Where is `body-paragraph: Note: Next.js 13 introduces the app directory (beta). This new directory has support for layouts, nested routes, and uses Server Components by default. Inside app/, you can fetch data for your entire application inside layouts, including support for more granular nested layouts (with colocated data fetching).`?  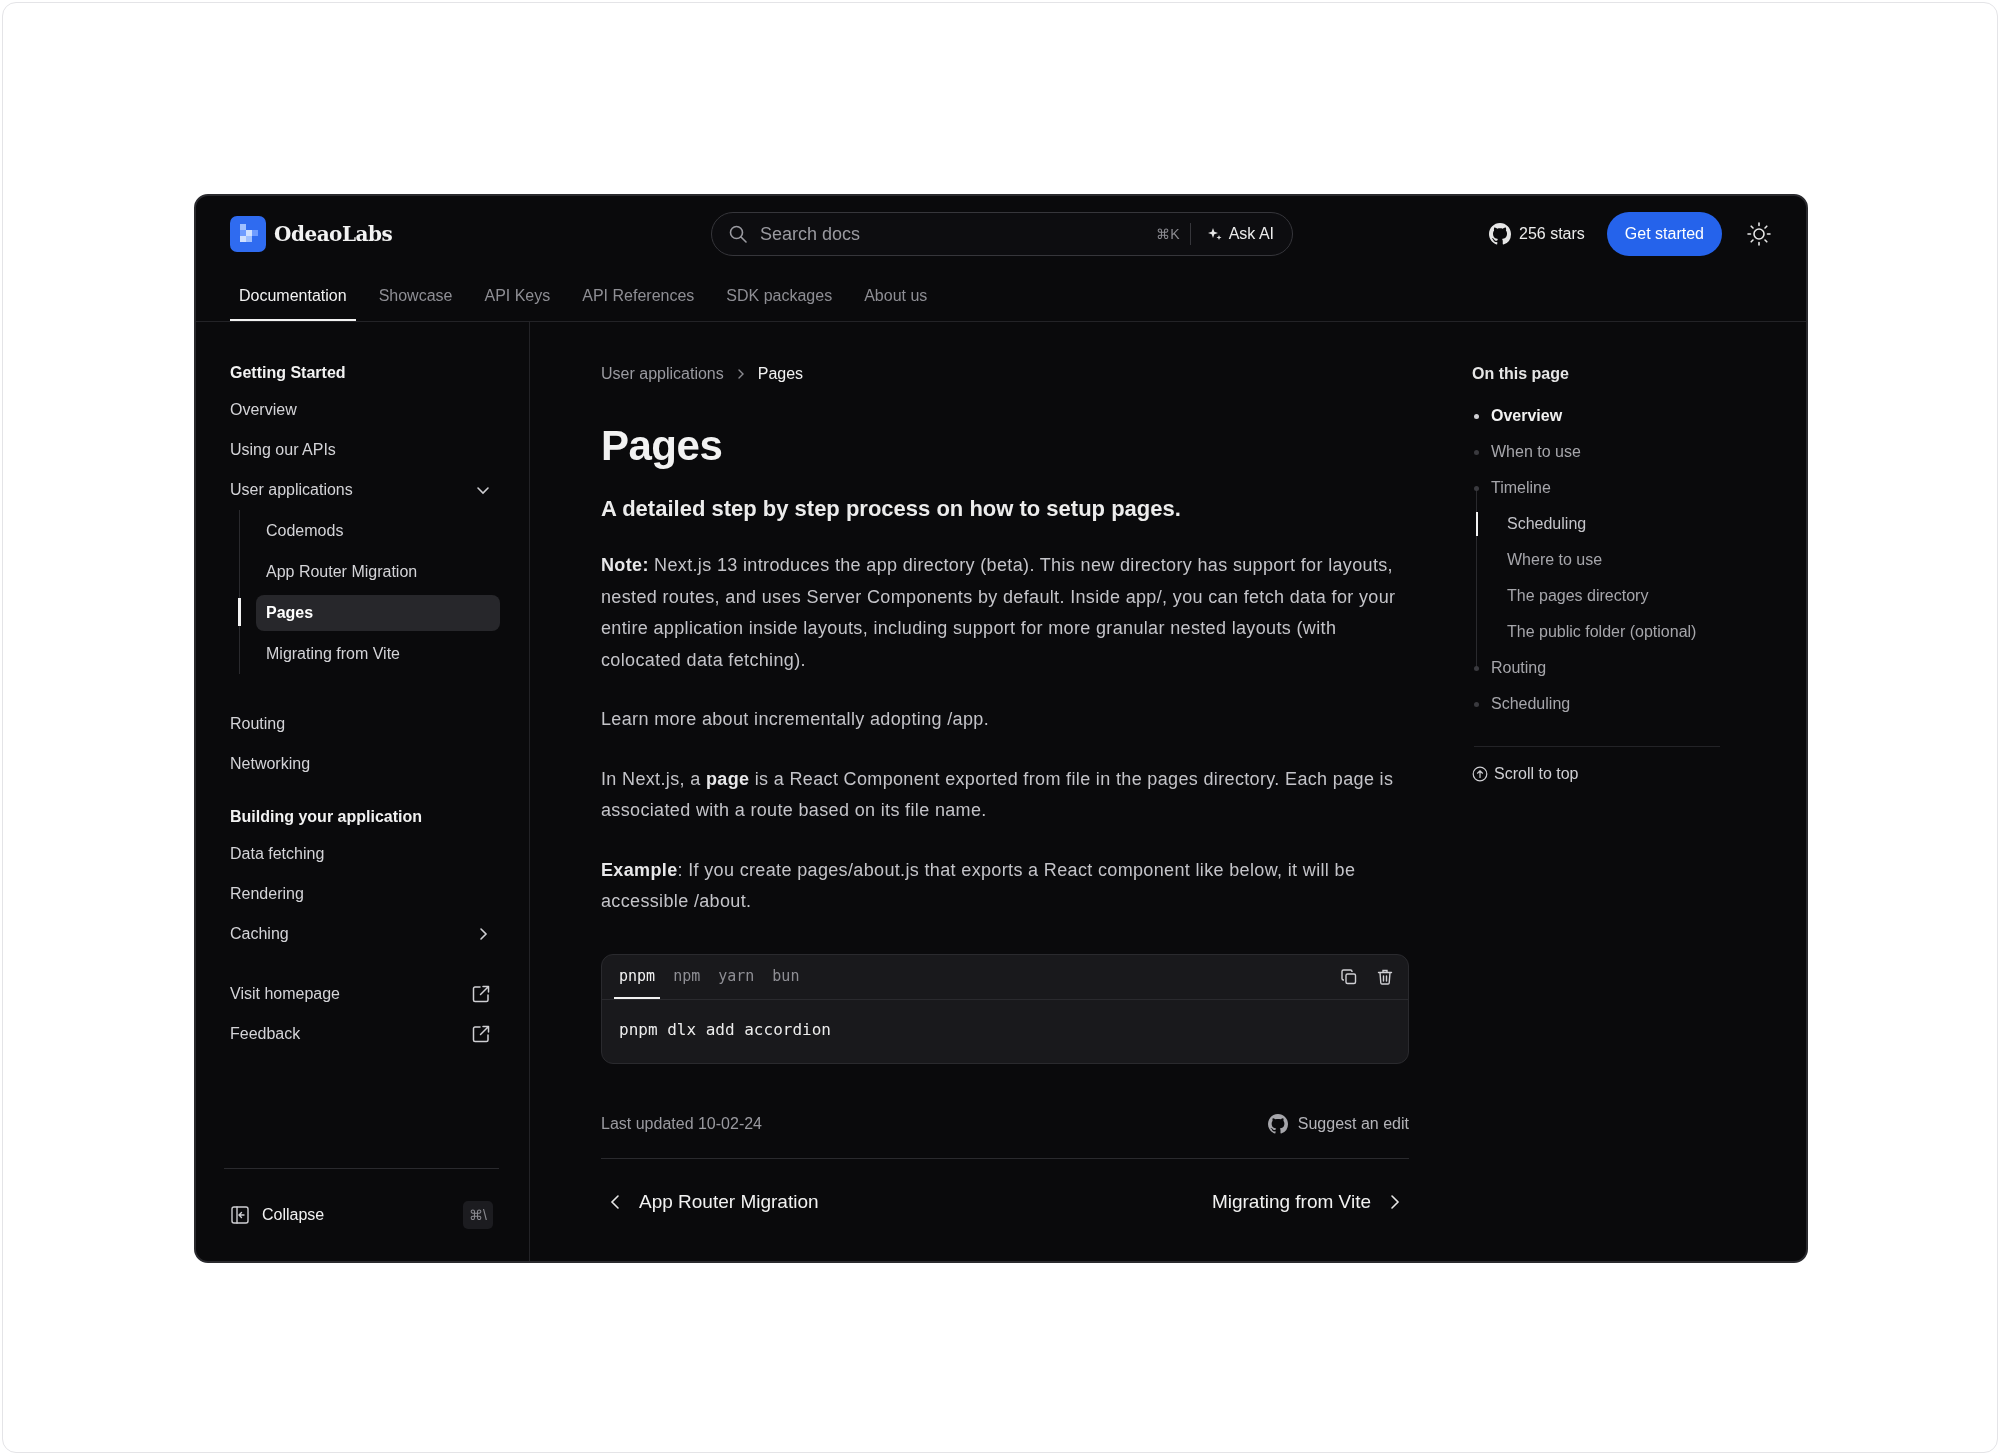 body-paragraph: Note: Next.js 13 introduces the app directory (beta). This new directory has support for layouts, nested routes, and uses Server Components by default. Inside app/, you can fetch data for your entire application inside layouts, including support for more granular nested layouts (with colocated data fetching). is located at coordinates (999, 613).